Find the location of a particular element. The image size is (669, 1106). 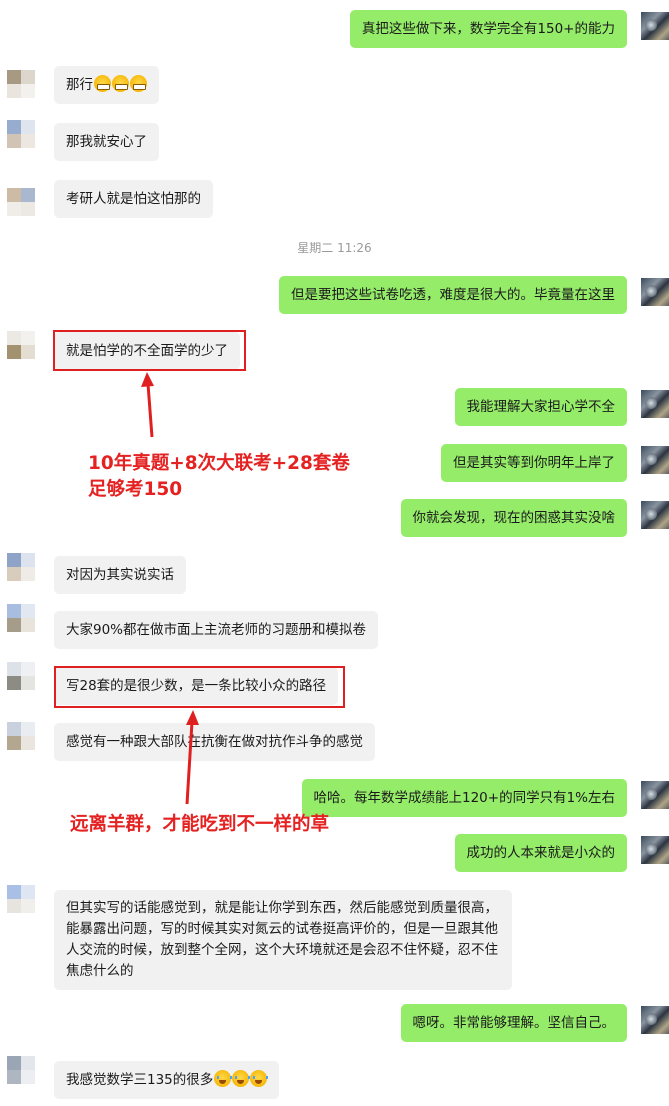

annotation-arrows is located at coordinates (170, 588).